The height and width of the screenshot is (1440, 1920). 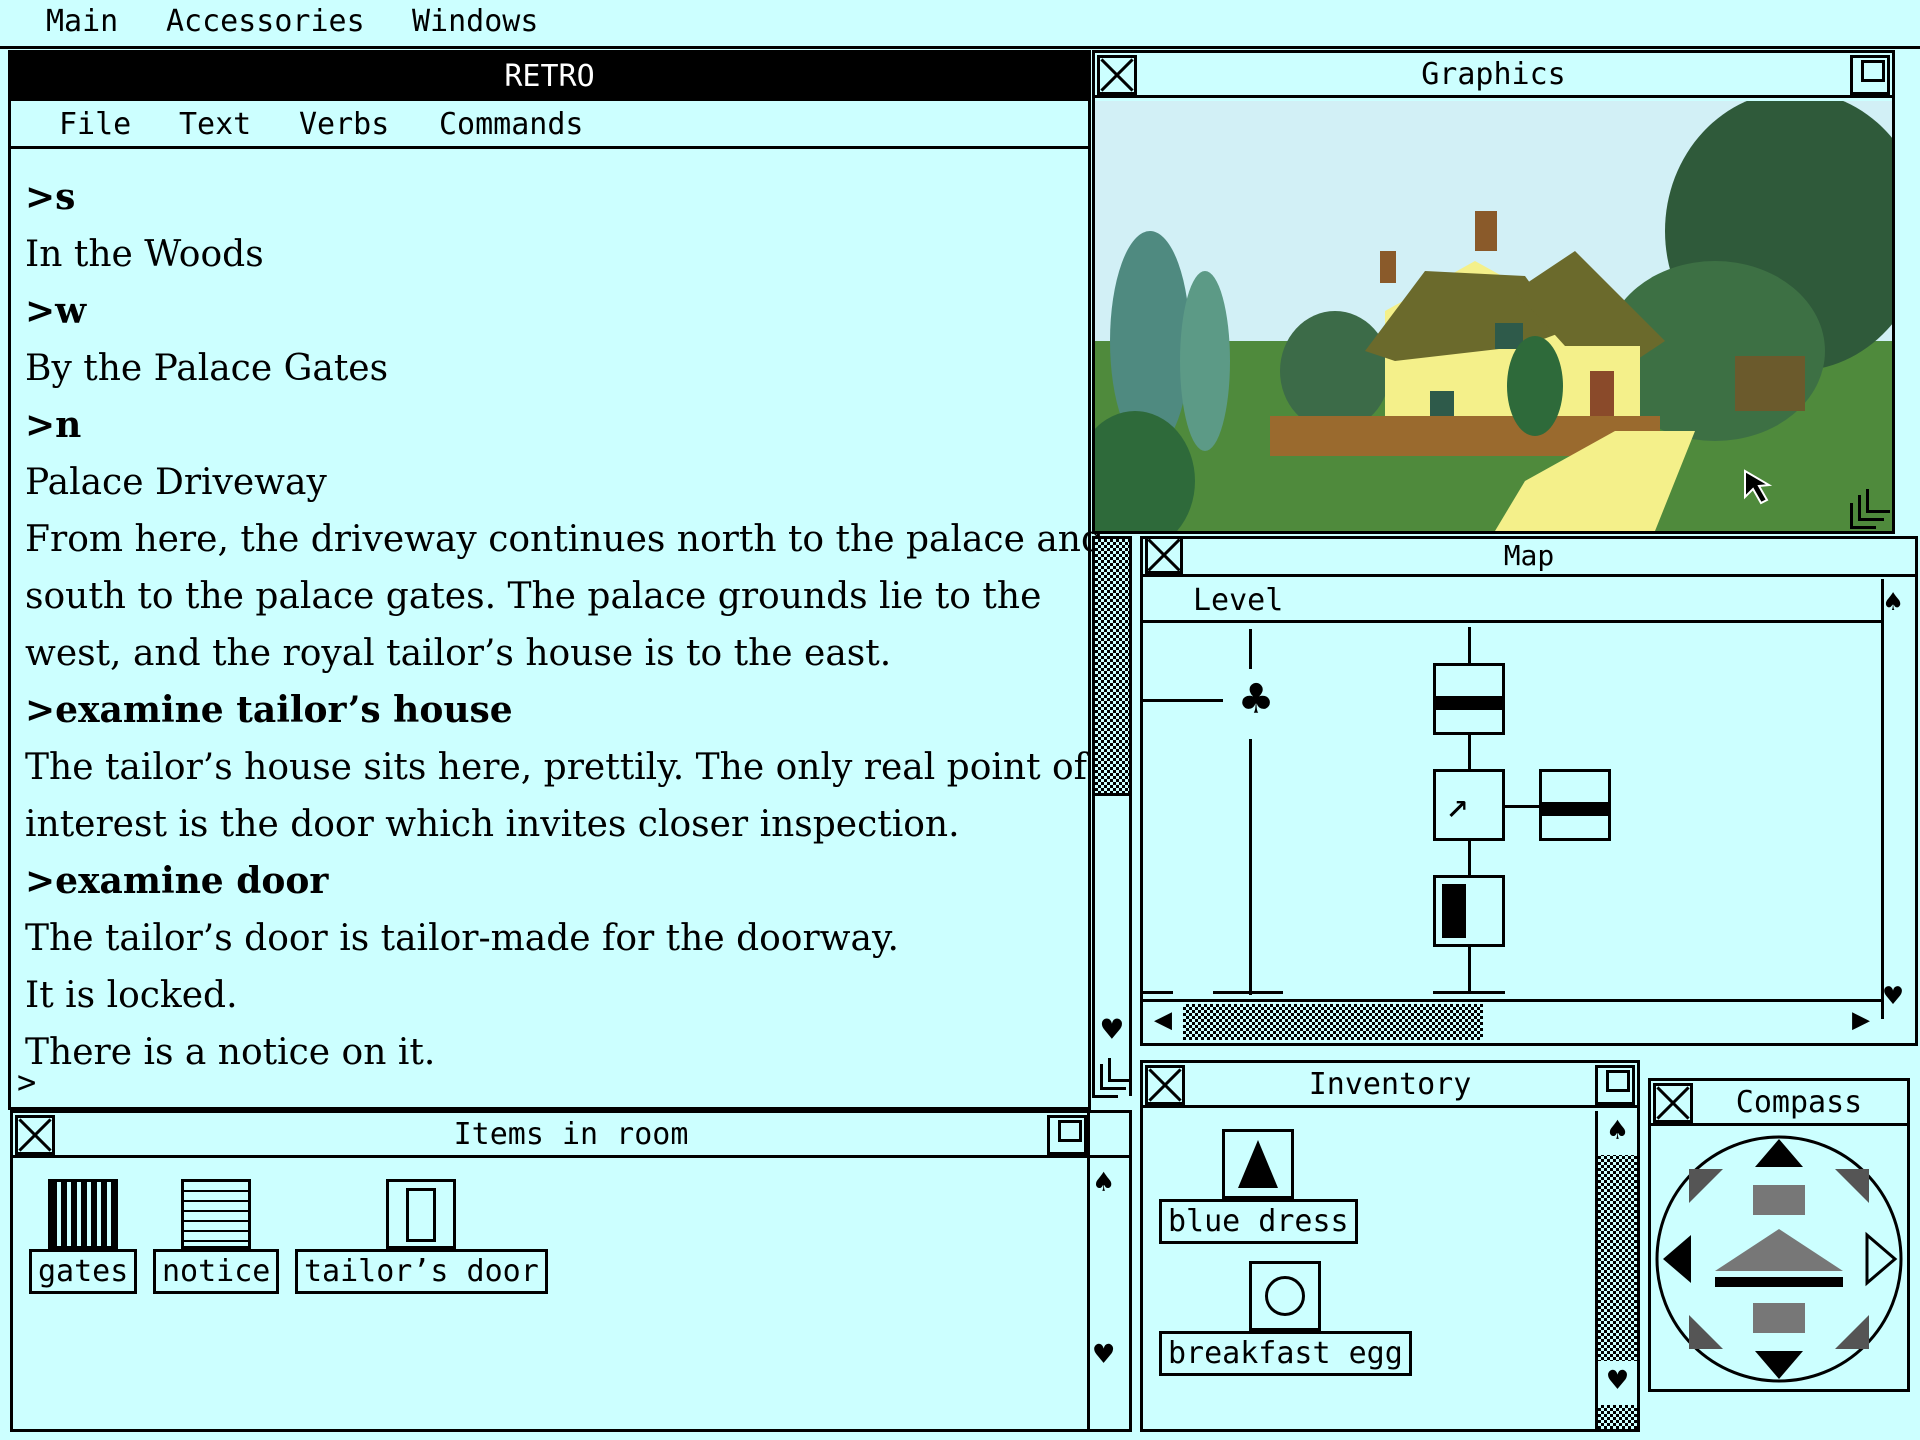 I want to click on compass-title: Compass, so click(x=1799, y=1102).